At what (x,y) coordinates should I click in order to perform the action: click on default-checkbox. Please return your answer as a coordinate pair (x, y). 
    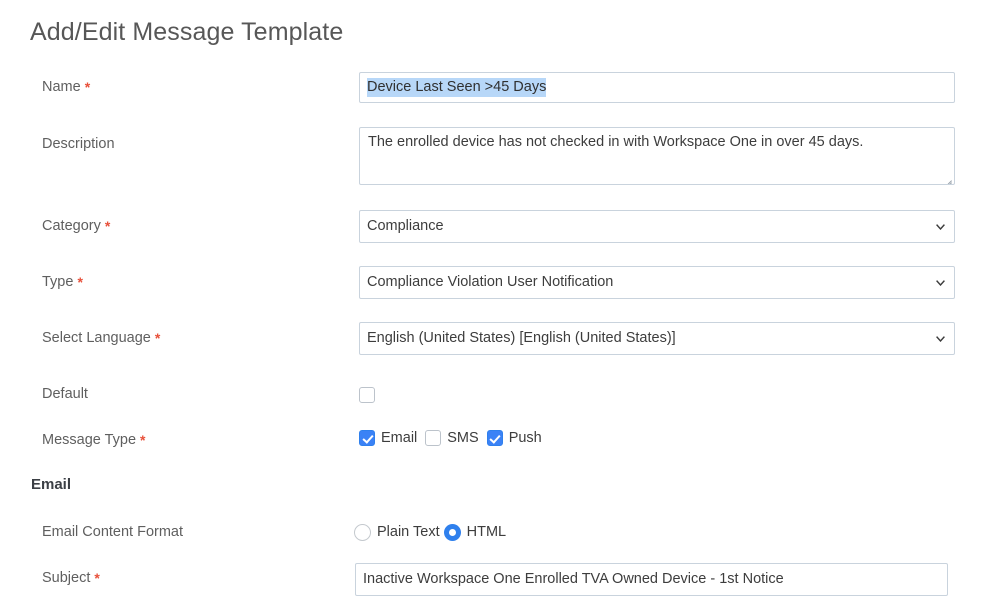
    Looking at the image, I should click on (367, 395).